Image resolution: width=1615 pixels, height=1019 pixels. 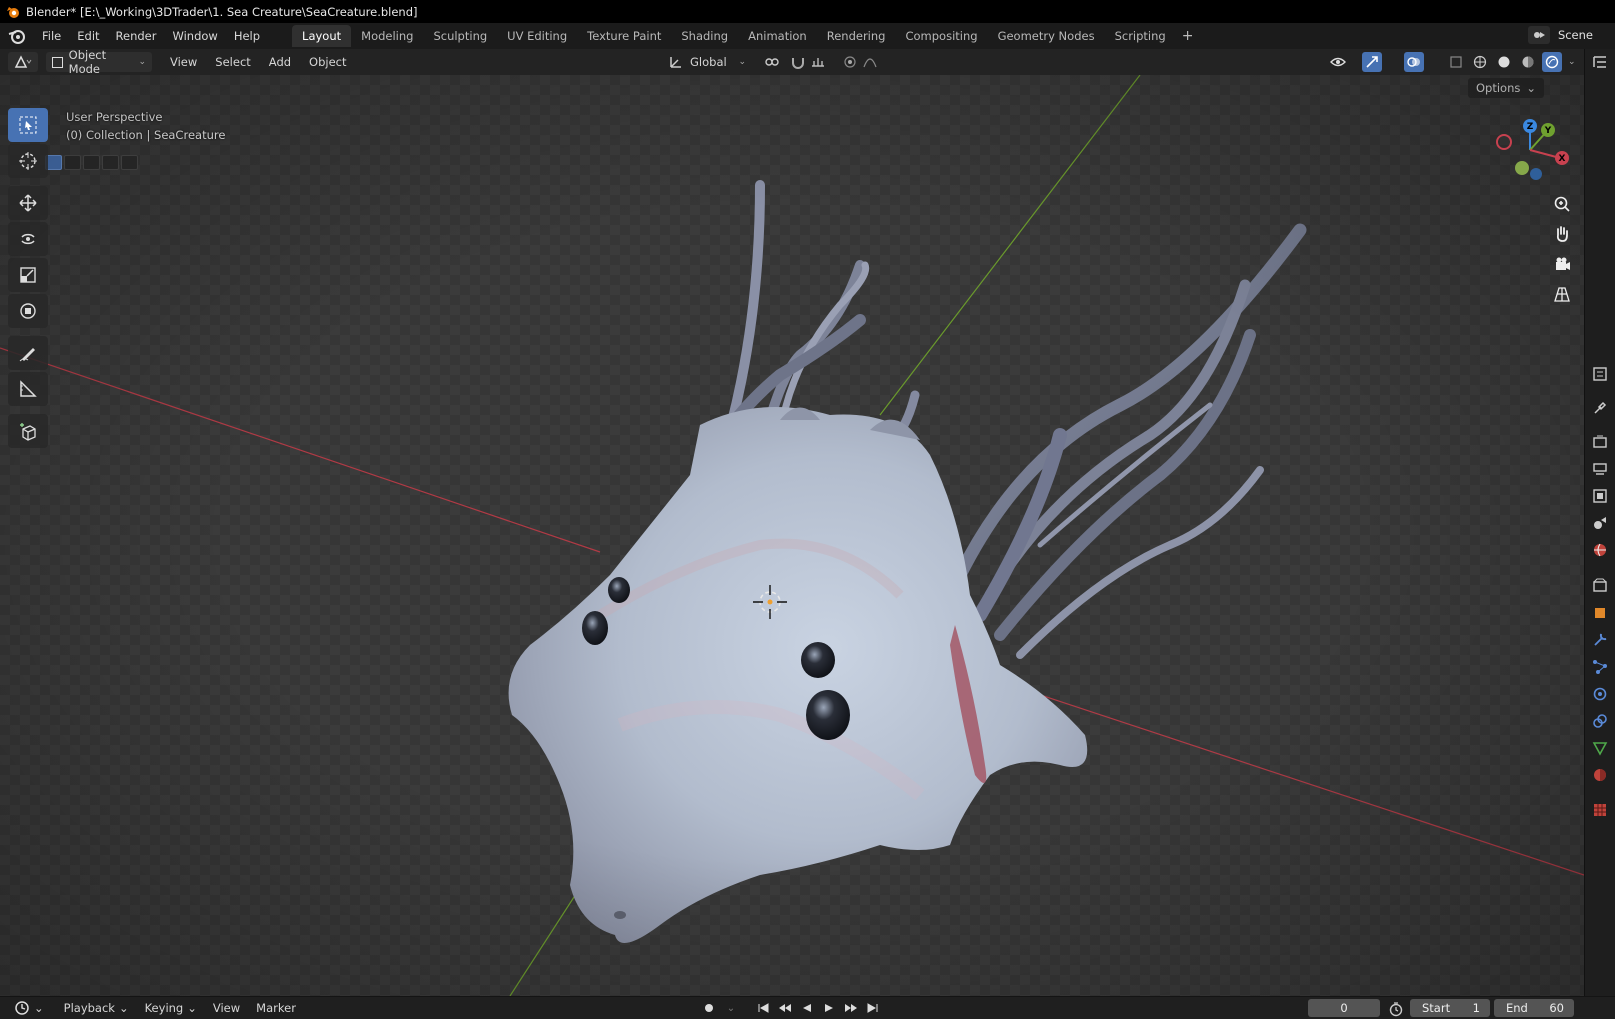 What do you see at coordinates (1338, 62) in the screenshot?
I see `visibility-icon` at bounding box center [1338, 62].